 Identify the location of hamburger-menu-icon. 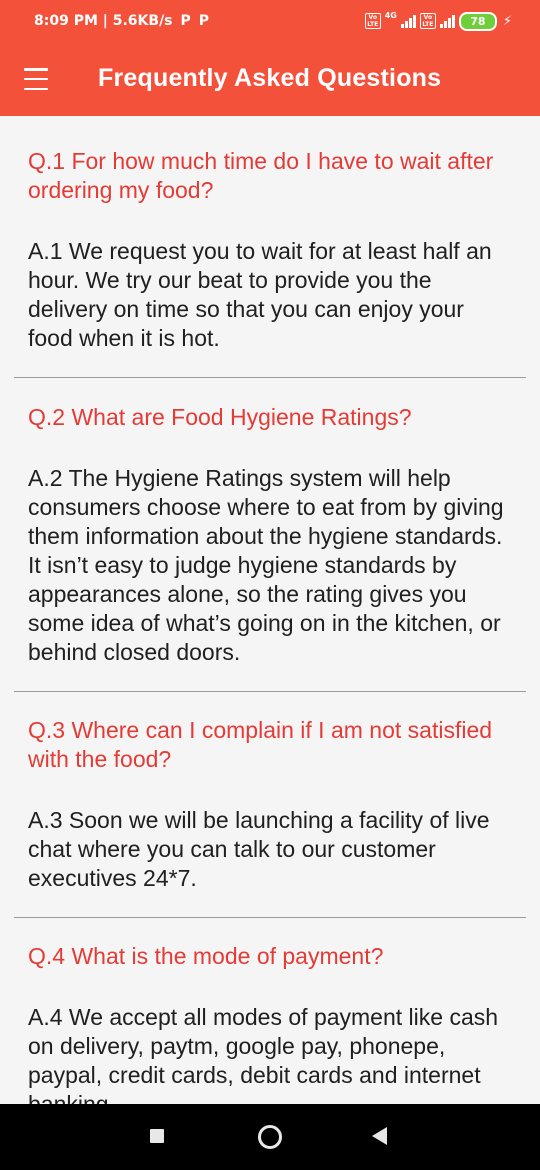
(36, 79).